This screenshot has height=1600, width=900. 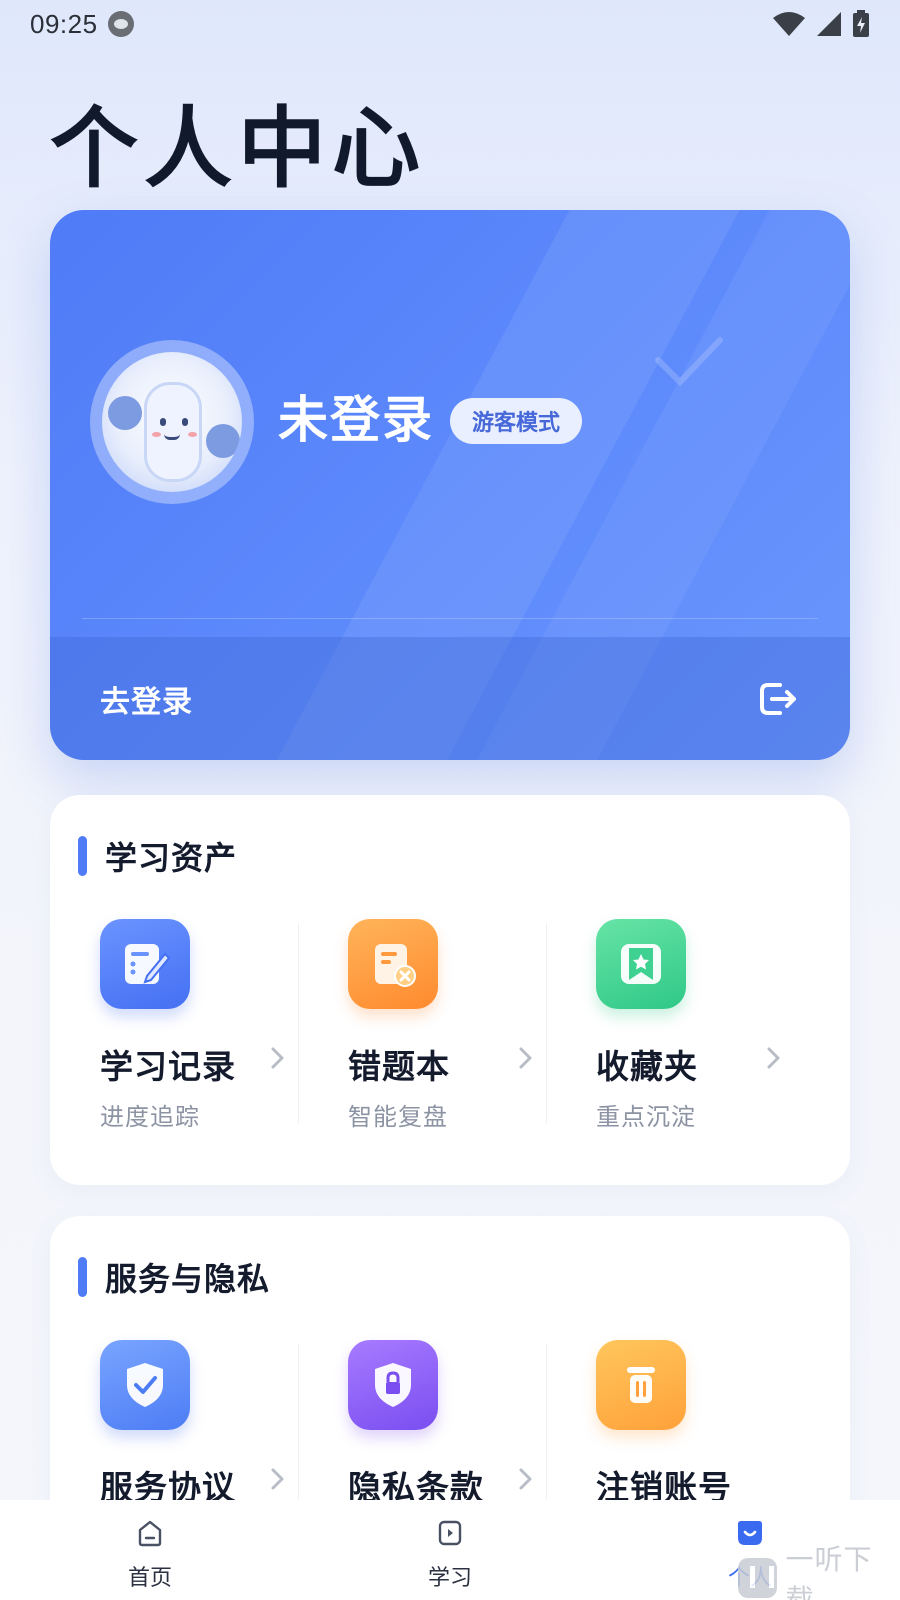 What do you see at coordinates (647, 1066) in the screenshot?
I see `favorites-label: 收藏夹` at bounding box center [647, 1066].